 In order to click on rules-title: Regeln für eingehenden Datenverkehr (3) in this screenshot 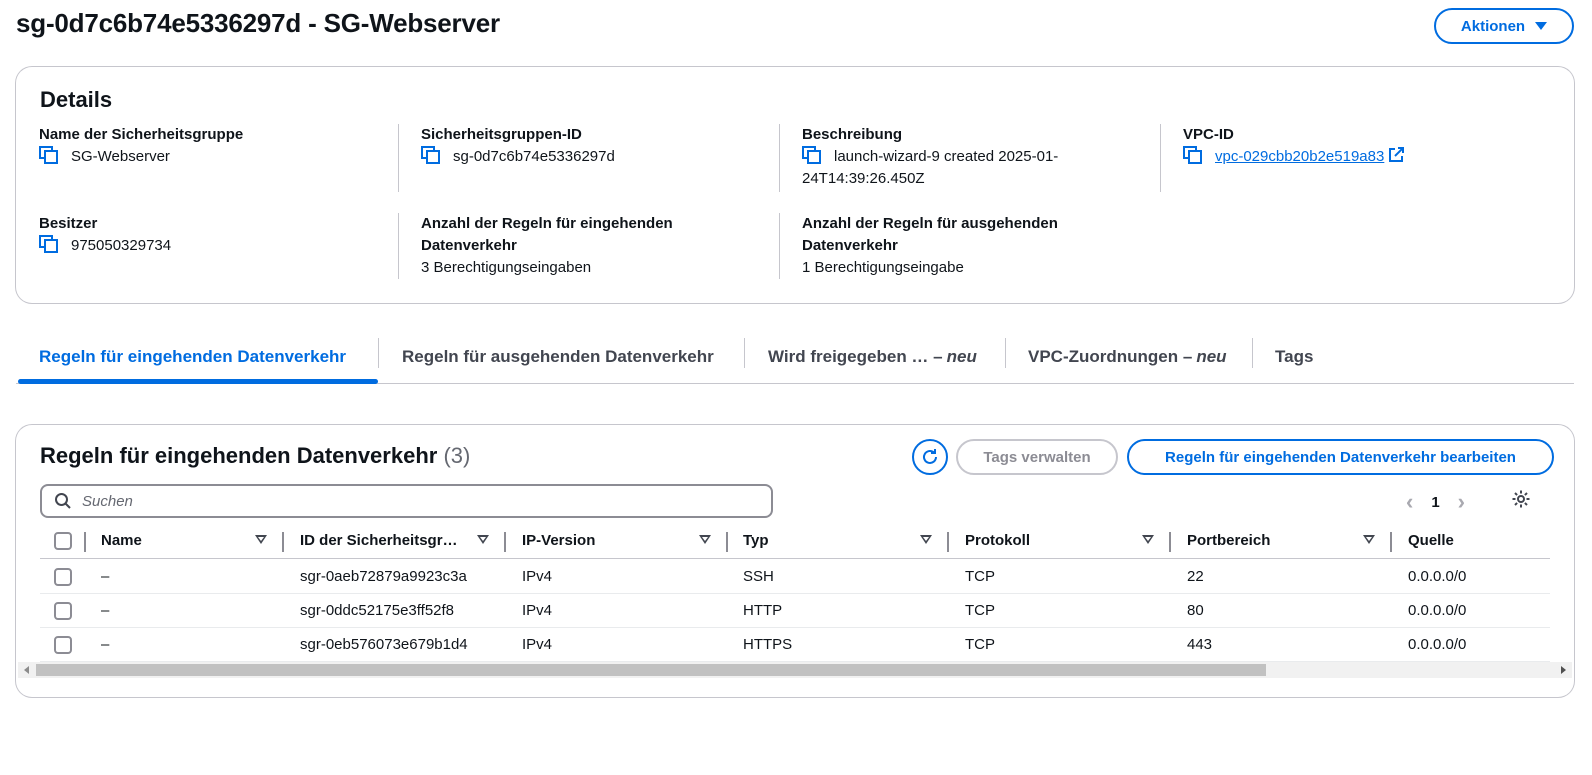, I will do `click(255, 456)`.